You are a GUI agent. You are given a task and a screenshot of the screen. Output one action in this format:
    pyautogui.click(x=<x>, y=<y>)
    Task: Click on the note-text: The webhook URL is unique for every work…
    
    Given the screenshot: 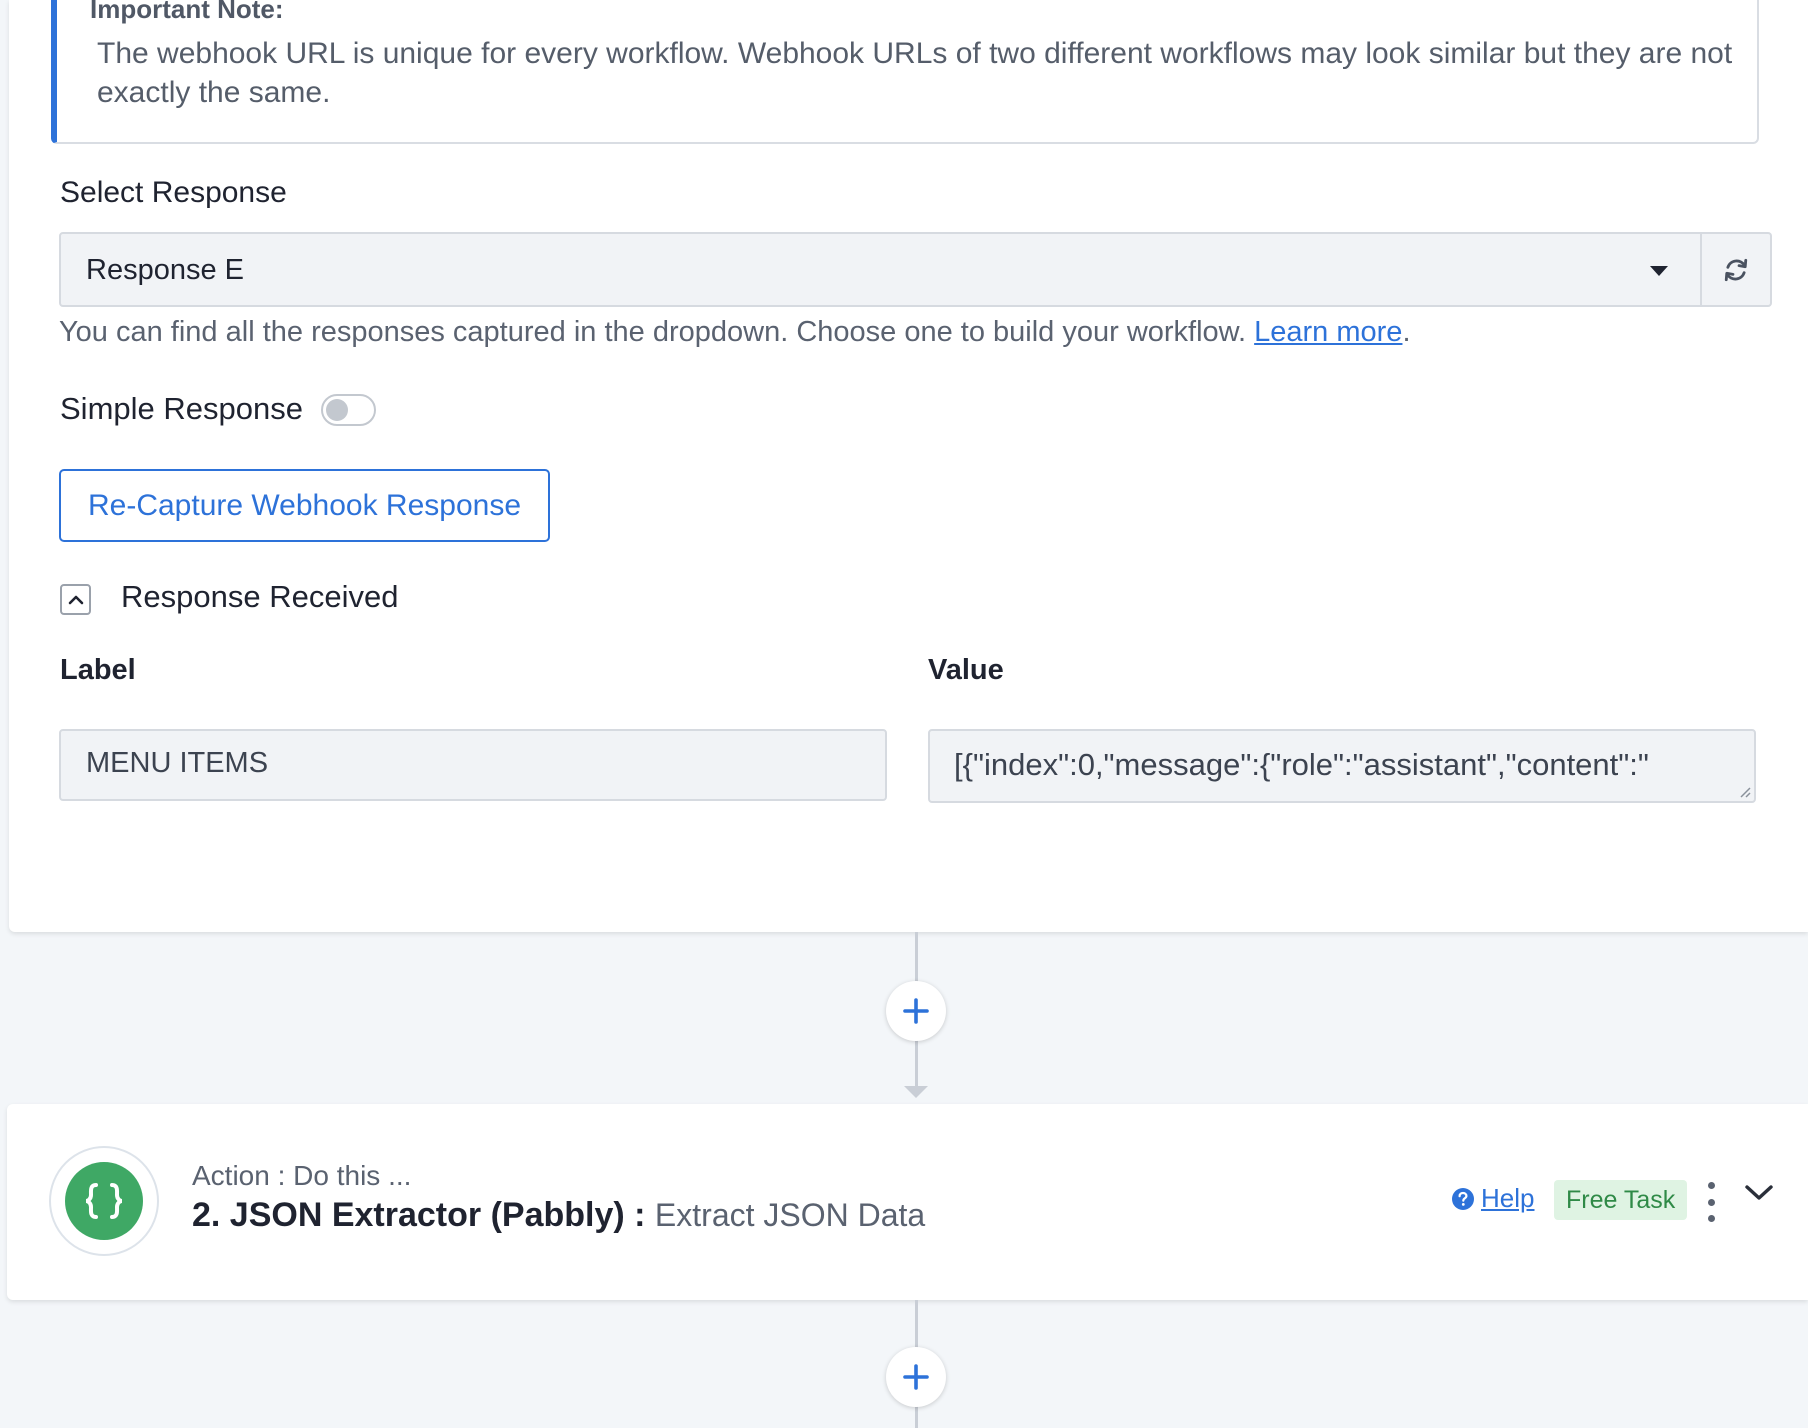 What is the action you would take?
    pyautogui.click(x=915, y=73)
    